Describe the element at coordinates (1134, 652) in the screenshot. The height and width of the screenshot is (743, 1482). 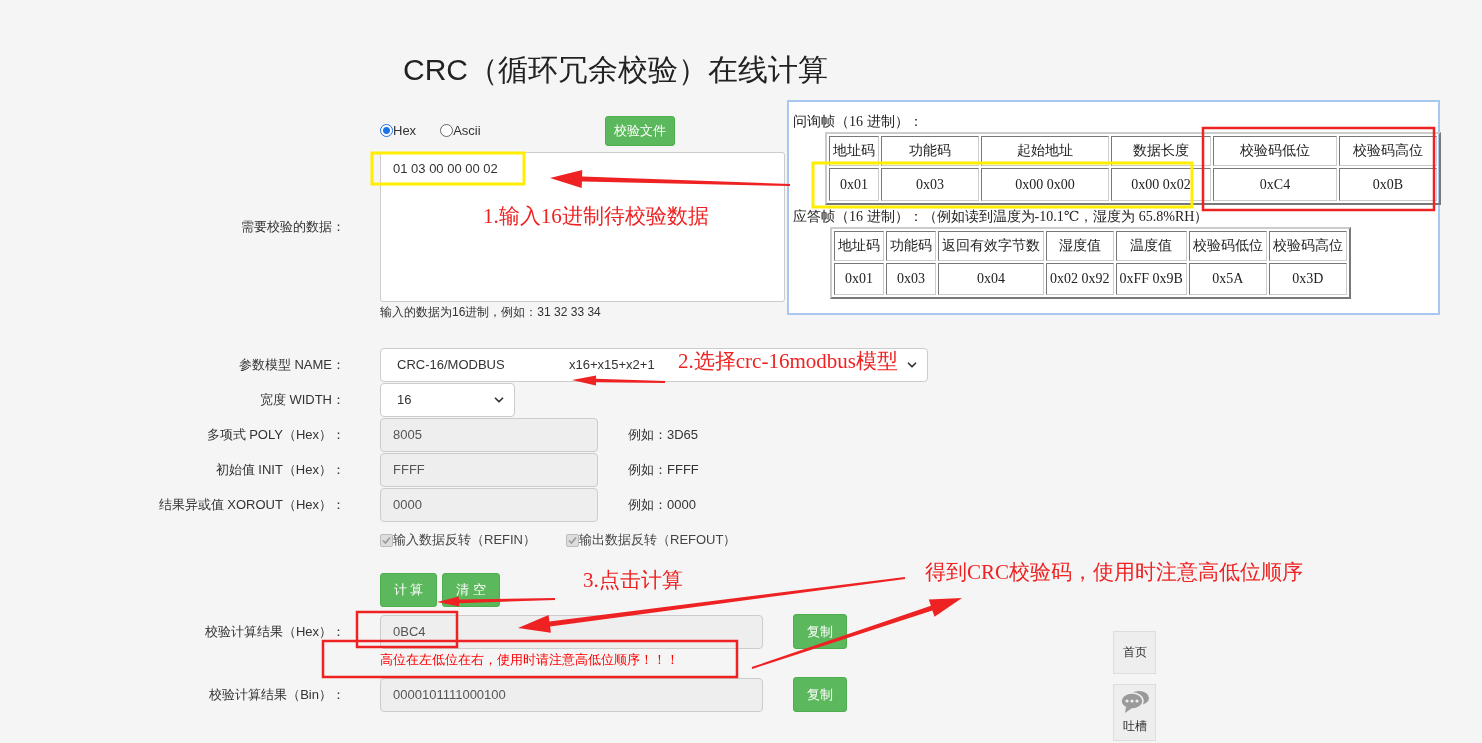
I see `home-button: 首页` at that location.